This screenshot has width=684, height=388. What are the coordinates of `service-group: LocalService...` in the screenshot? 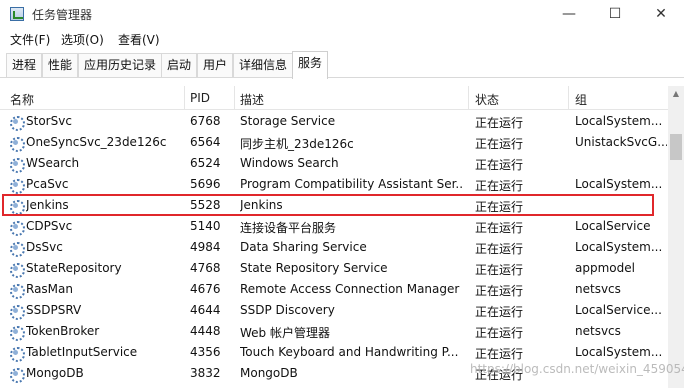 It's located at (618, 310).